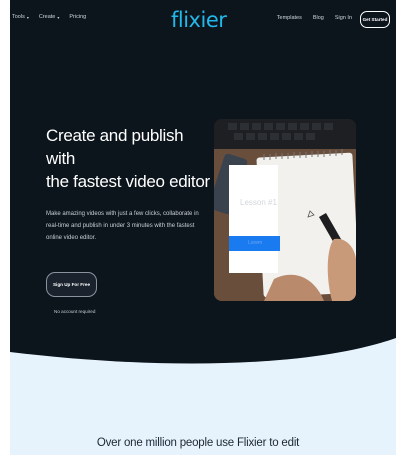 The width and height of the screenshot is (396, 455). I want to click on nav-create-label: Create, so click(47, 17).